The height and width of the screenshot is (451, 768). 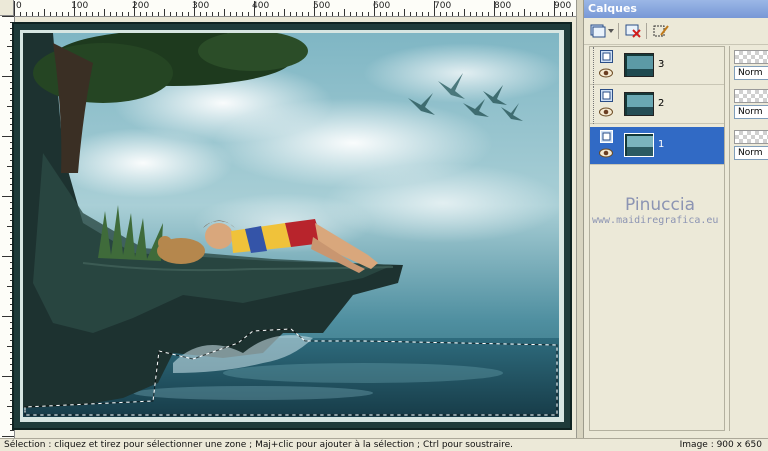 What do you see at coordinates (295, 8) in the screenshot?
I see `horizontal-ruler: 0 100 200 300 400 500 600 700 800 900` at bounding box center [295, 8].